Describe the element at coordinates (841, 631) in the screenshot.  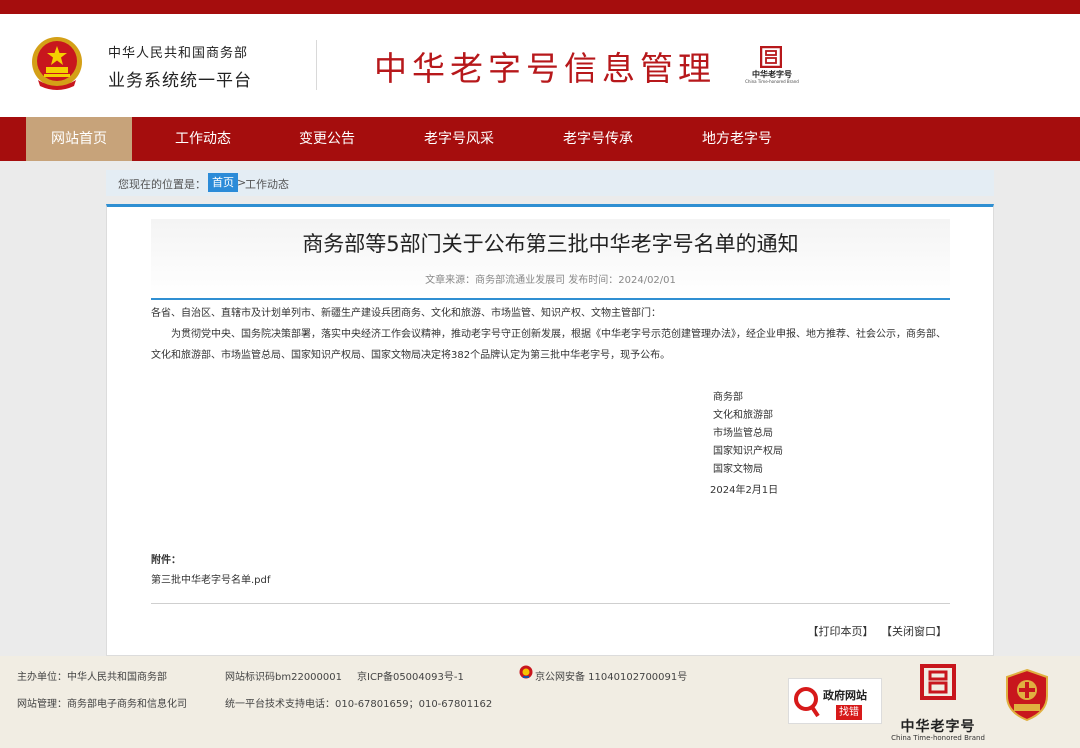
I see `print-button: 【打印本页】` at that location.